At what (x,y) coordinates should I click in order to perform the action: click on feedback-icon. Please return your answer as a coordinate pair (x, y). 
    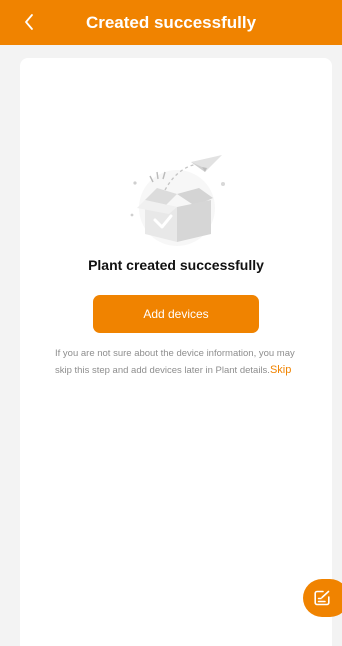
    Looking at the image, I should click on (322, 598).